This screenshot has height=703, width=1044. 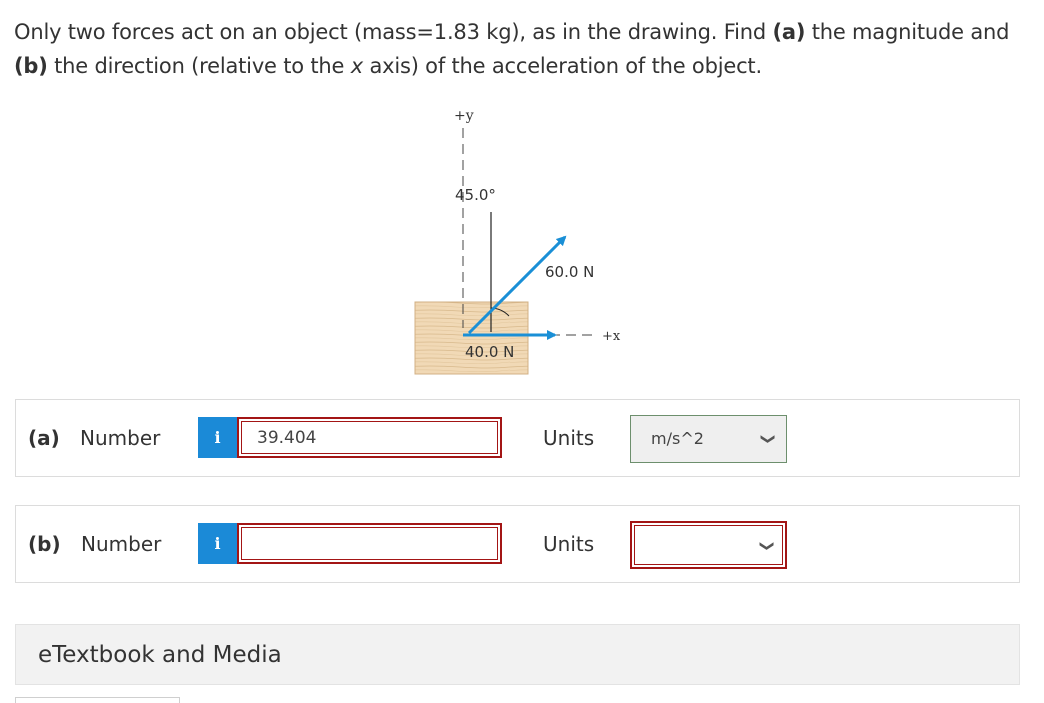 I want to click on part-a-tag: (a), so click(x=789, y=32).